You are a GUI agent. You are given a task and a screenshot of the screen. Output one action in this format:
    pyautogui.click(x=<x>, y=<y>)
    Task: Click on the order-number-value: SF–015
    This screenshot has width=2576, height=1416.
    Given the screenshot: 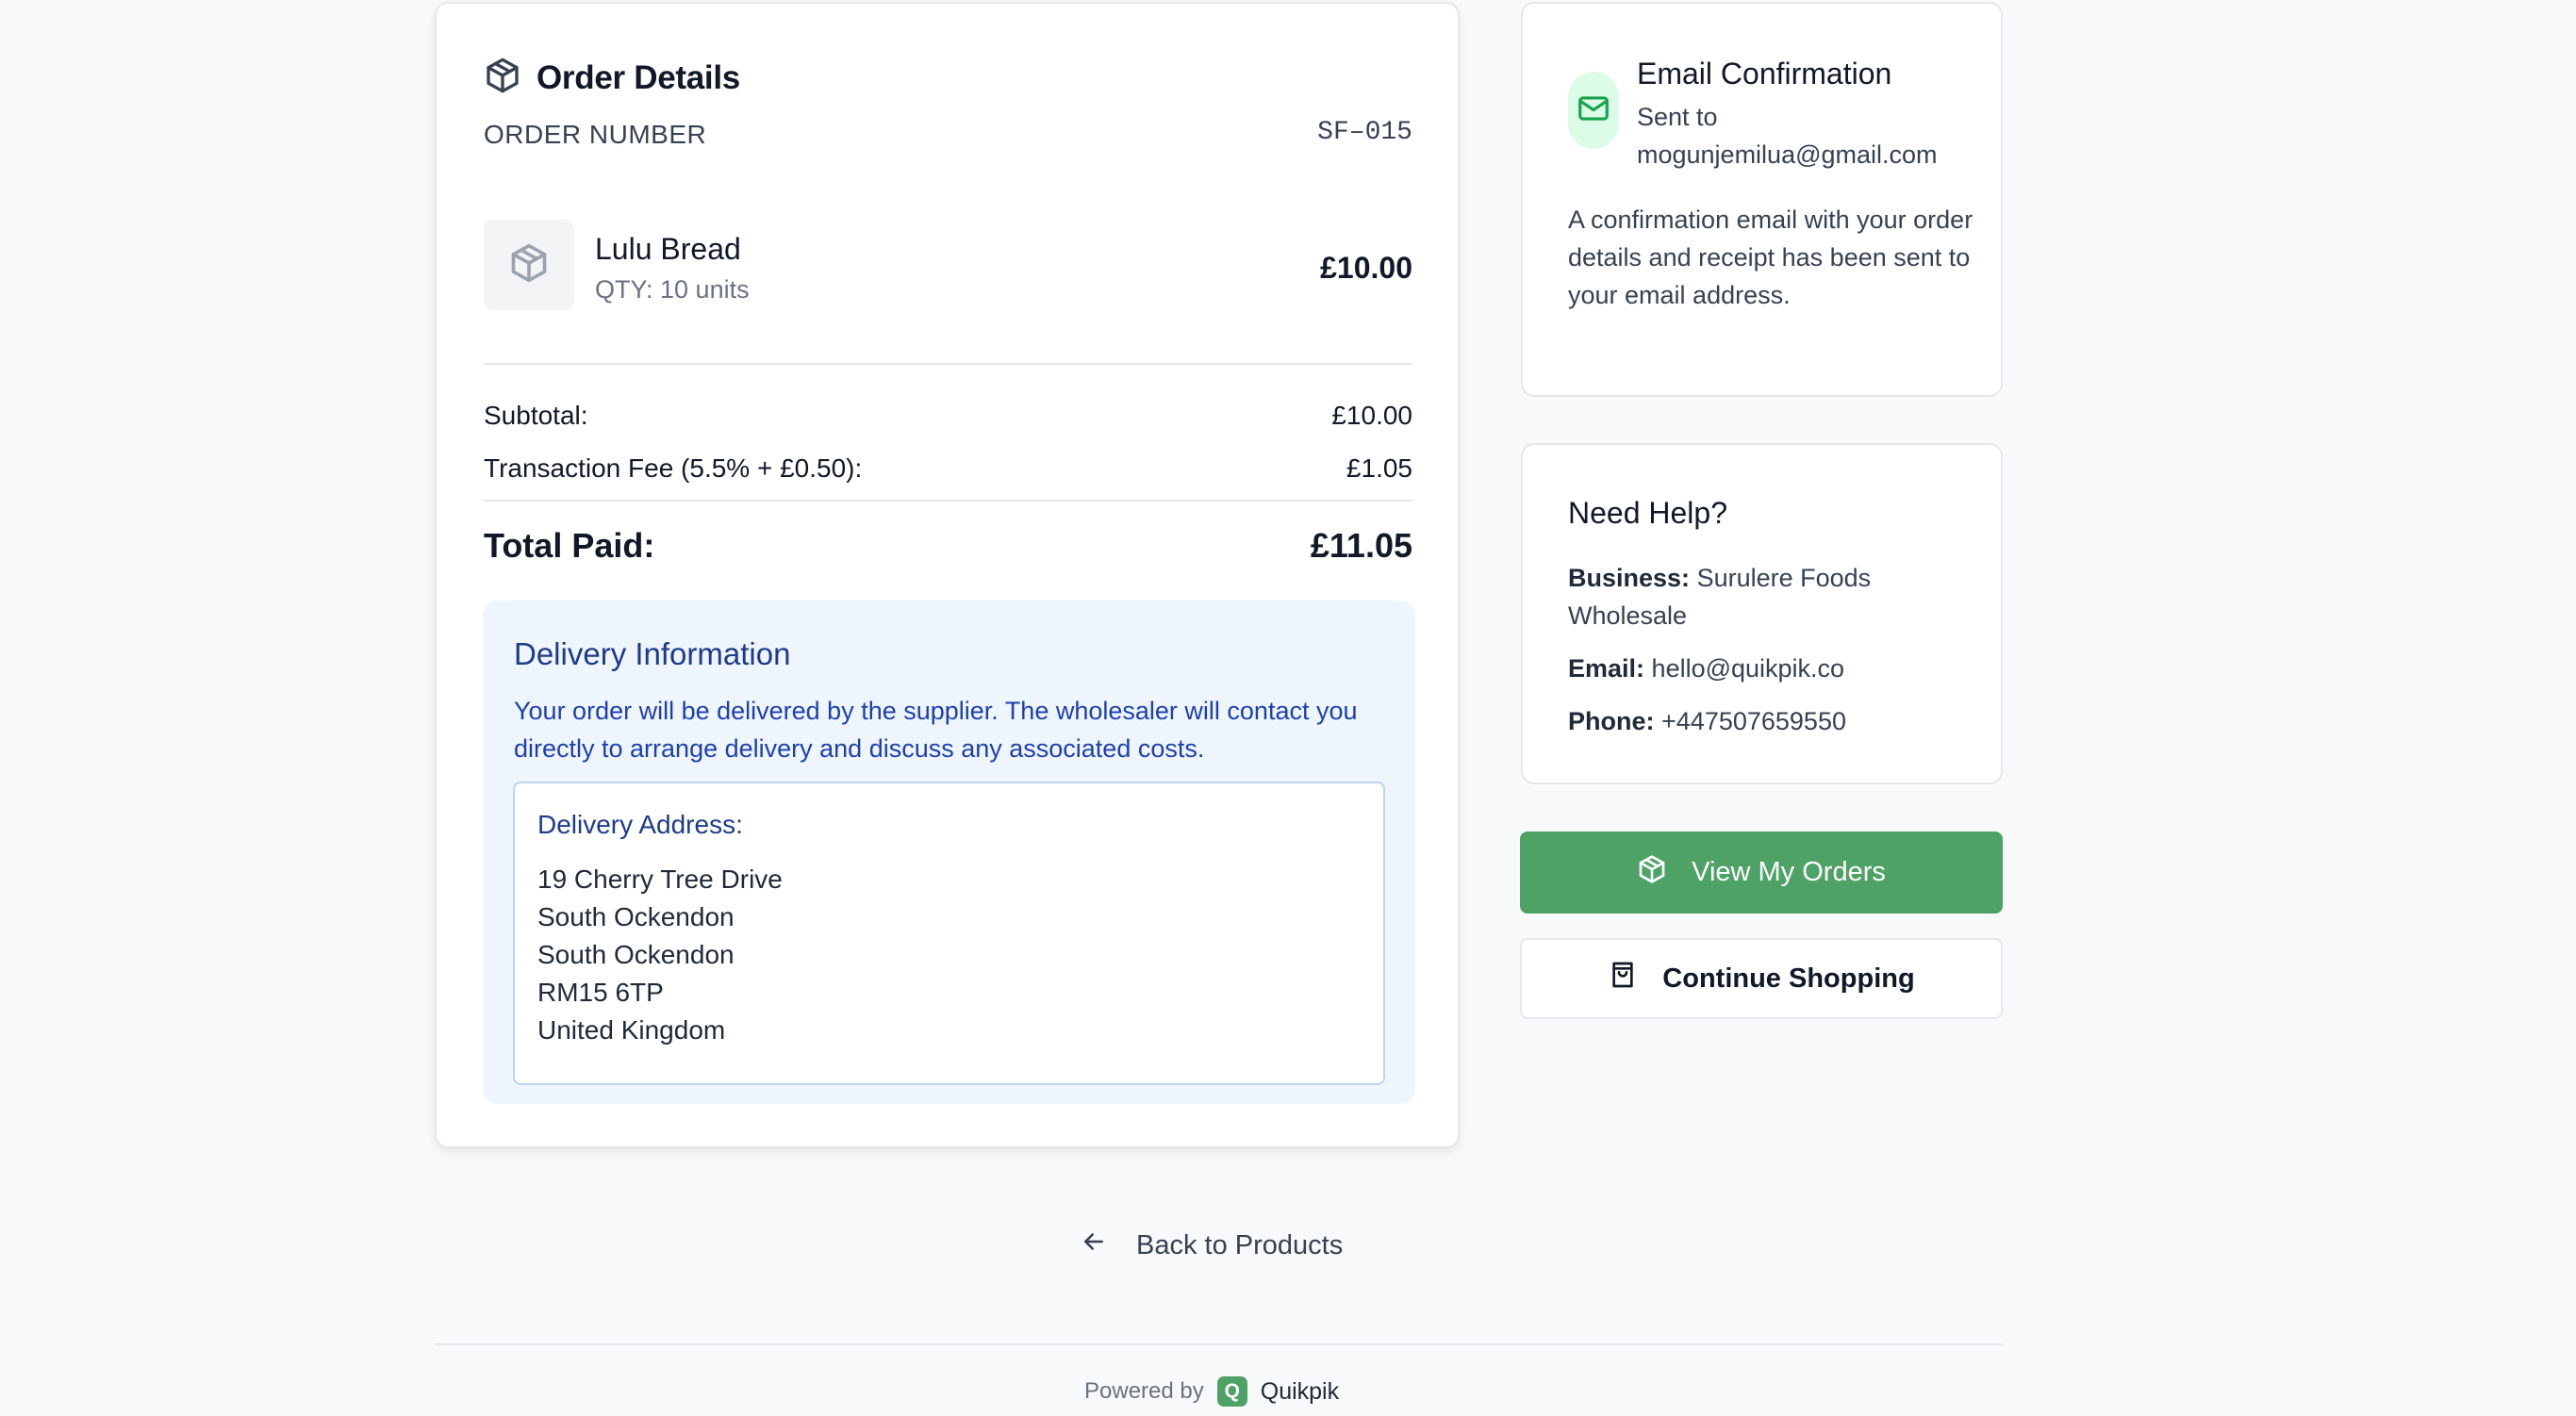 What is the action you would take?
    pyautogui.click(x=1364, y=132)
    